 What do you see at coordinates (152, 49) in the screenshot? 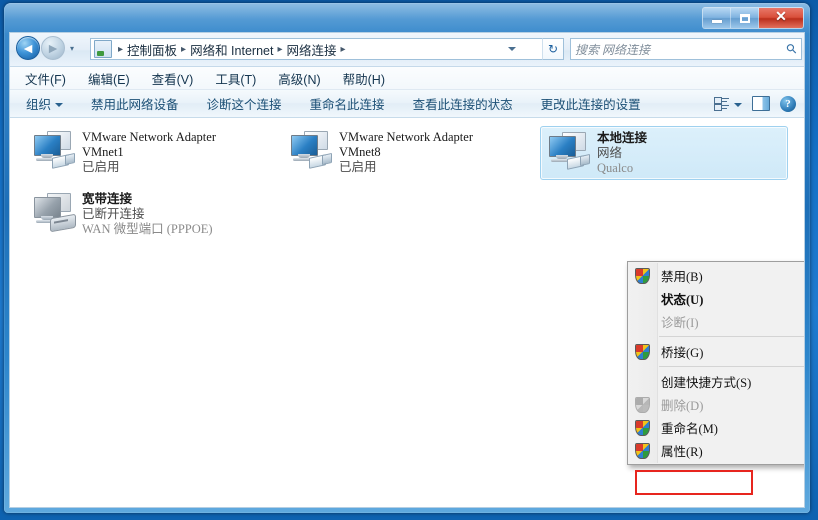
I see `breadcrumb-item-0: 控制面板` at bounding box center [152, 49].